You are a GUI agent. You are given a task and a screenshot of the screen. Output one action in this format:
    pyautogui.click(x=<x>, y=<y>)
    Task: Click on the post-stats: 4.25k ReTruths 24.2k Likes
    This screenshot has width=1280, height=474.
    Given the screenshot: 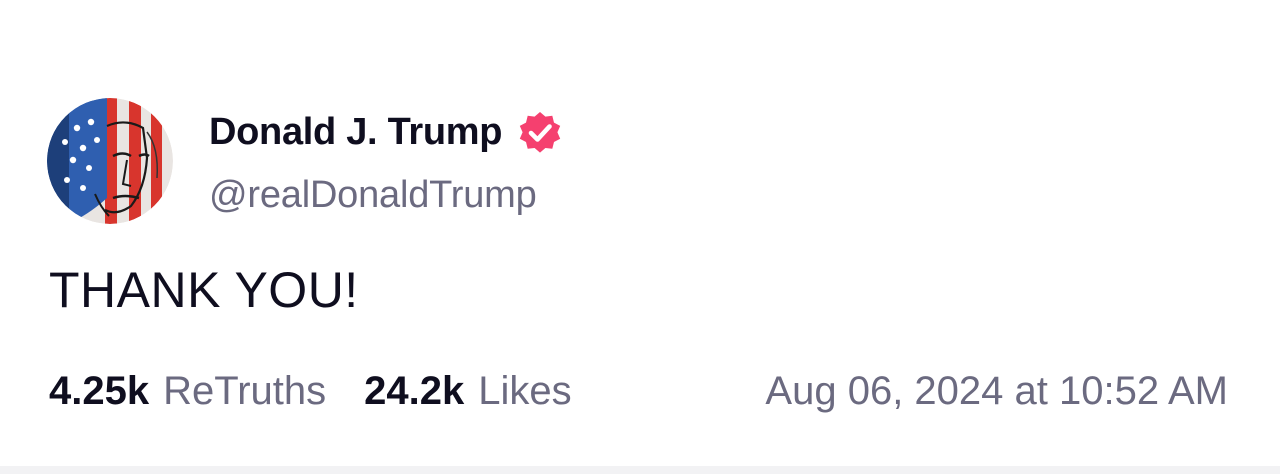 What is the action you would take?
    pyautogui.click(x=310, y=391)
    